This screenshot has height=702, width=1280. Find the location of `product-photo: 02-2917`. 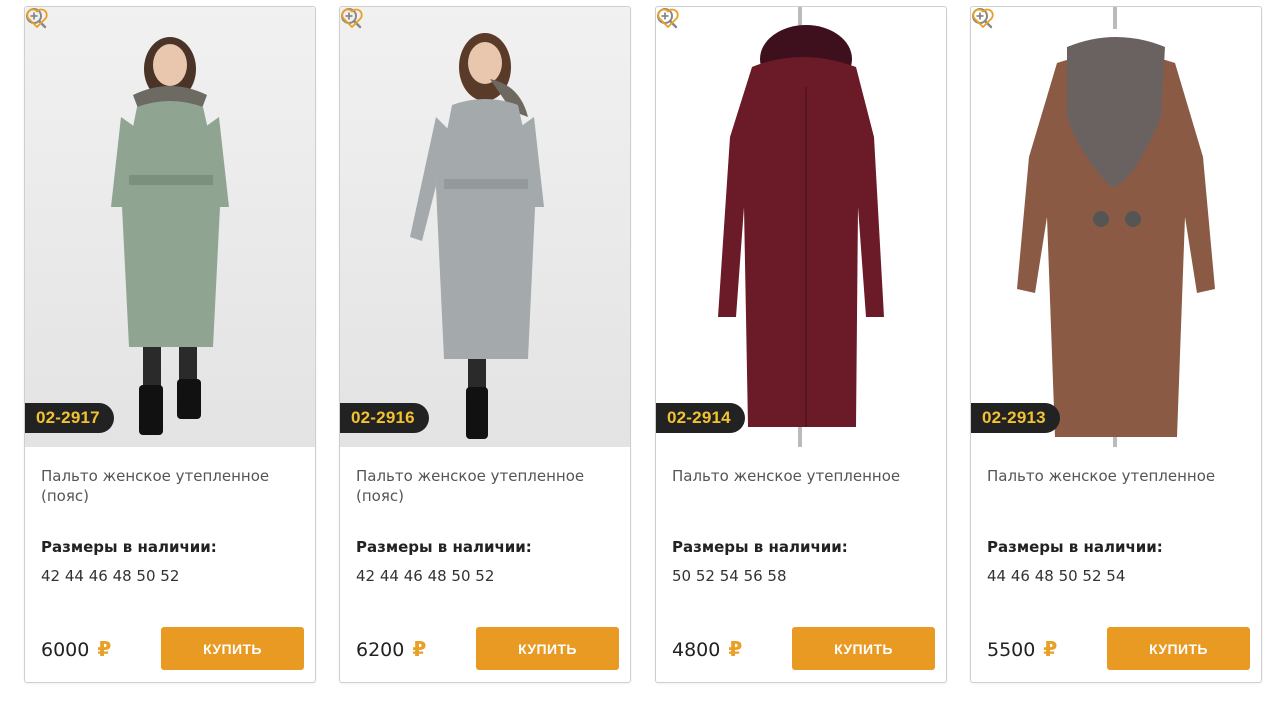

product-photo: 02-2917 is located at coordinates (170, 227).